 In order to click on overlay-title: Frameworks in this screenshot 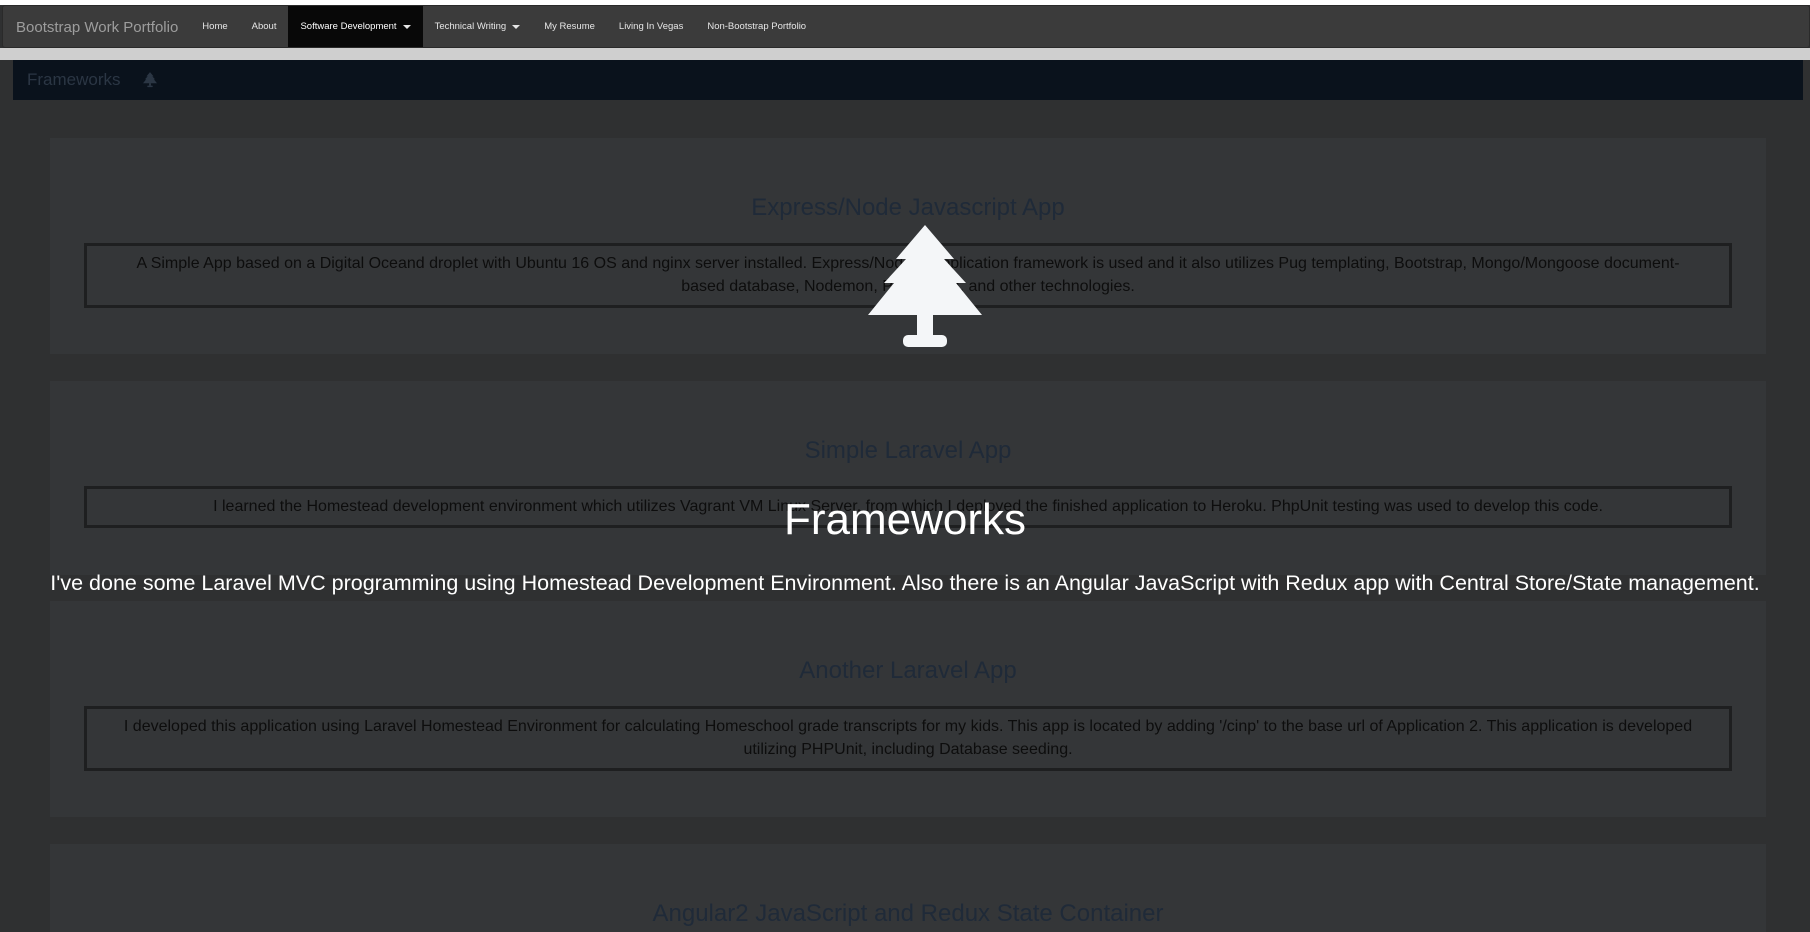, I will do `click(905, 519)`.